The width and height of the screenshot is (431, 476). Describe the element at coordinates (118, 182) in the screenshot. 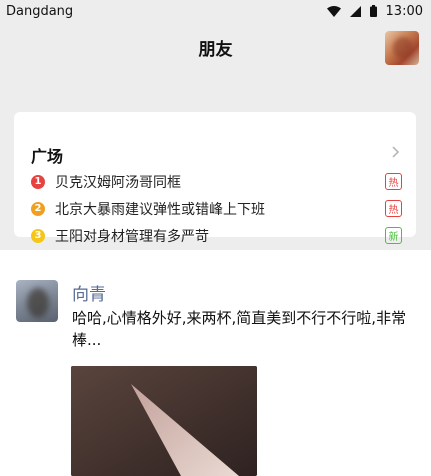

I see `hot-topic-text: 贝克汉姆阿汤哥同框` at that location.